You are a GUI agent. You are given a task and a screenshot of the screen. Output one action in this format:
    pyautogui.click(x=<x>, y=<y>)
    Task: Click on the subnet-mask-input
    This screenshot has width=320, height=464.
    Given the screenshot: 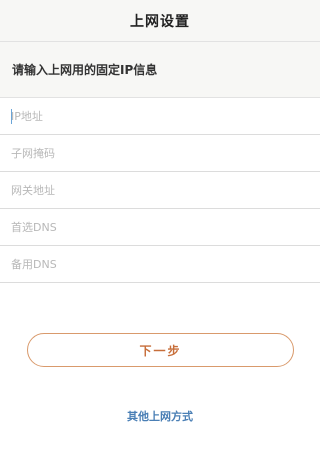 What is the action you would take?
    pyautogui.click(x=151, y=153)
    